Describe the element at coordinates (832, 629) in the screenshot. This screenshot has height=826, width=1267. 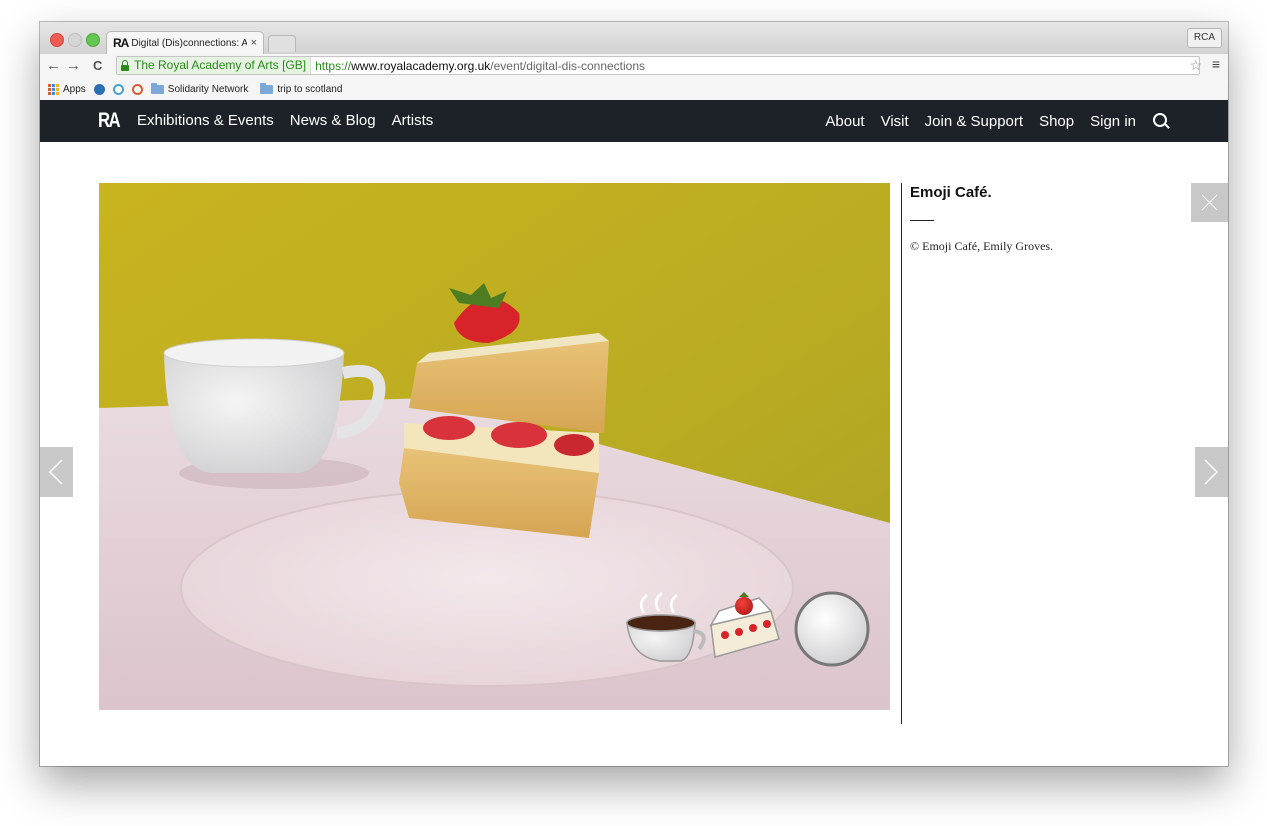
I see `photo-emoji-circle` at that location.